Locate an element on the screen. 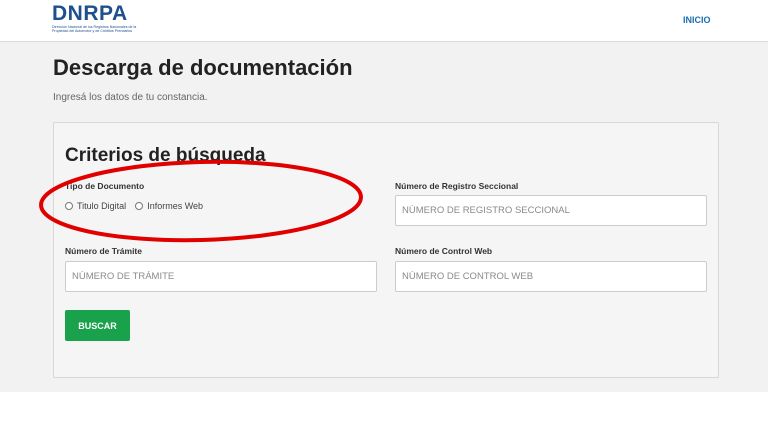 The width and height of the screenshot is (768, 432). search-criteria-title: Criterios de búsqueda is located at coordinates (165, 155).